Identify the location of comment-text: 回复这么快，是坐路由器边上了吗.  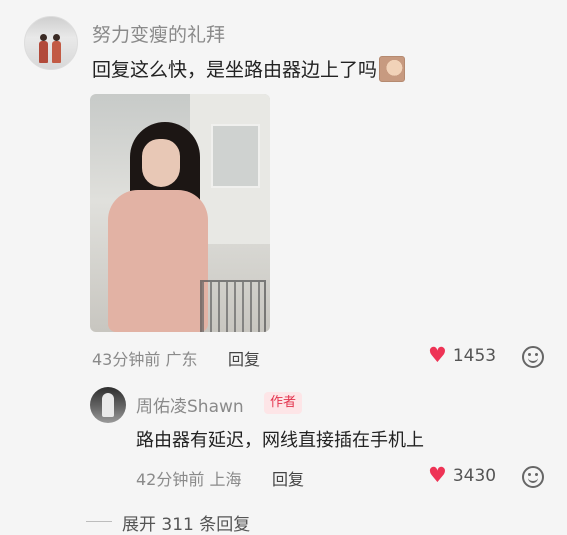
(249, 68).